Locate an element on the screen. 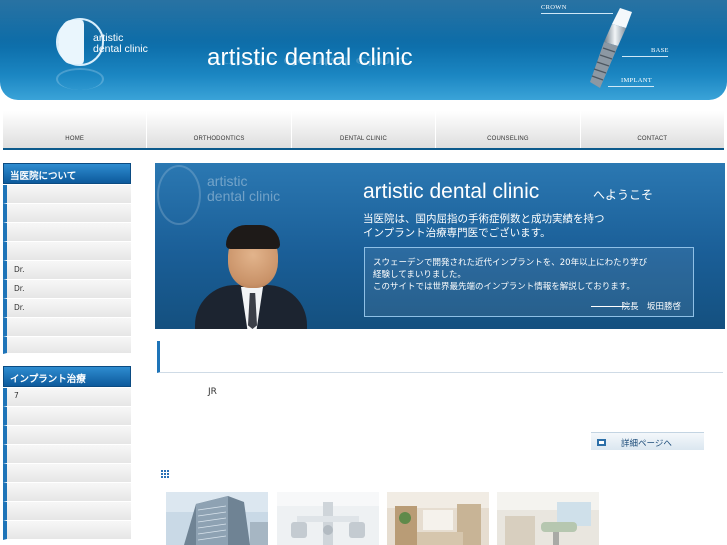 The height and width of the screenshot is (545, 727). logo-reflection is located at coordinates (80, 79).